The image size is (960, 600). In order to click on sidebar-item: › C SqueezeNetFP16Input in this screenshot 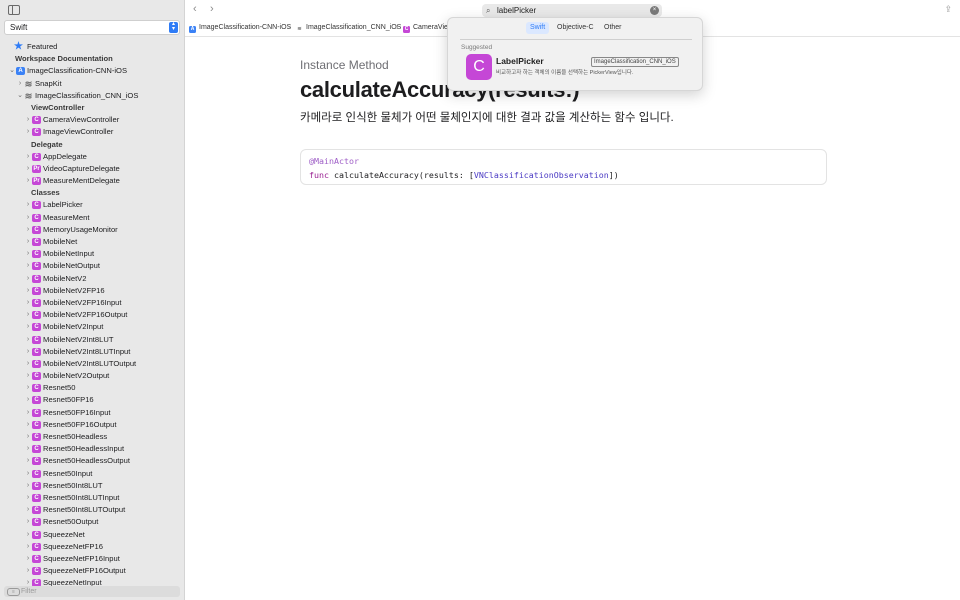, I will do `click(92, 559)`.